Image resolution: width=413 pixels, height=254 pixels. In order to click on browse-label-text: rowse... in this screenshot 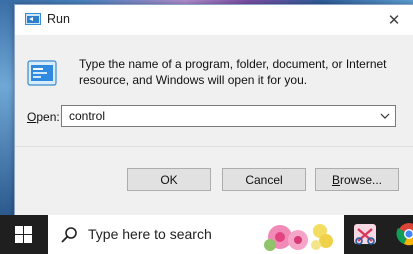, I will do `click(361, 179)`.